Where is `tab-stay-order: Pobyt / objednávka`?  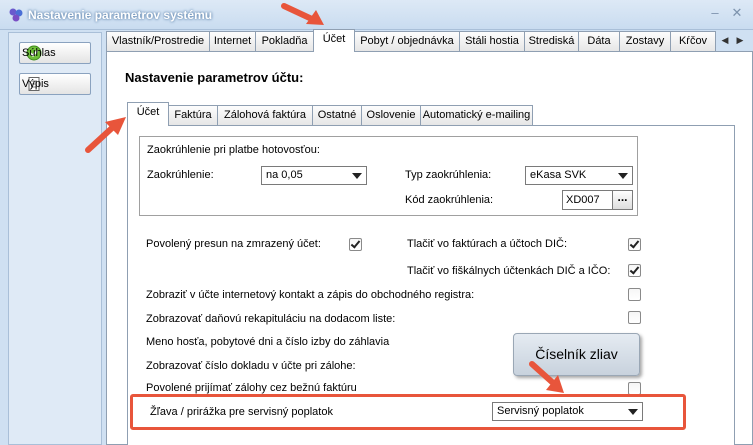
tab-stay-order: Pobyt / objednávka is located at coordinates (407, 41).